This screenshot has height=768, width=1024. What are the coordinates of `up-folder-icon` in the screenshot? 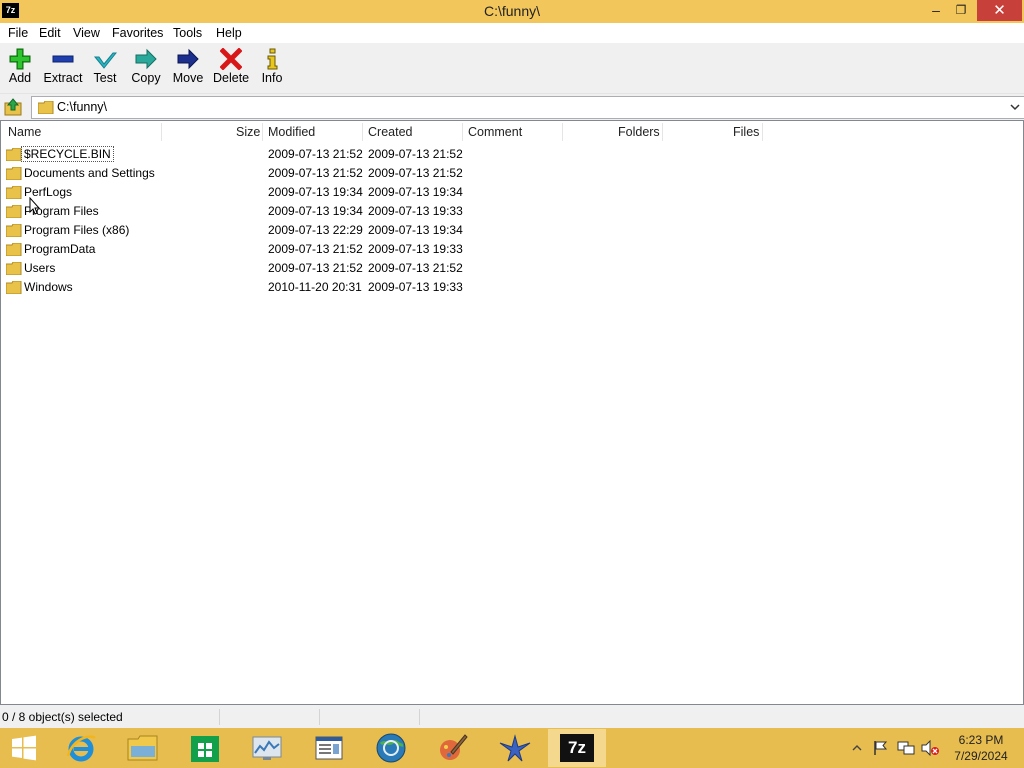 It's located at (13, 107).